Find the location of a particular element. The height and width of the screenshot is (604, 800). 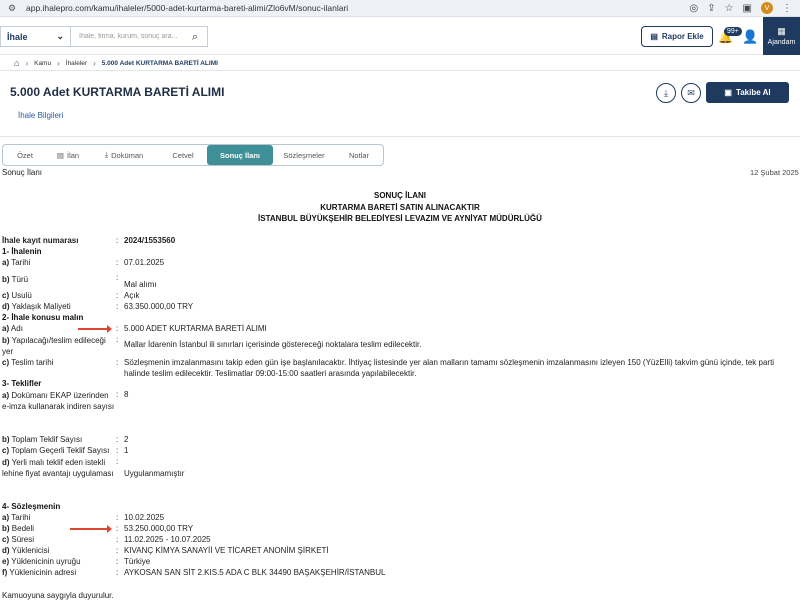

field-label: Süresi is located at coordinates (23, 539).